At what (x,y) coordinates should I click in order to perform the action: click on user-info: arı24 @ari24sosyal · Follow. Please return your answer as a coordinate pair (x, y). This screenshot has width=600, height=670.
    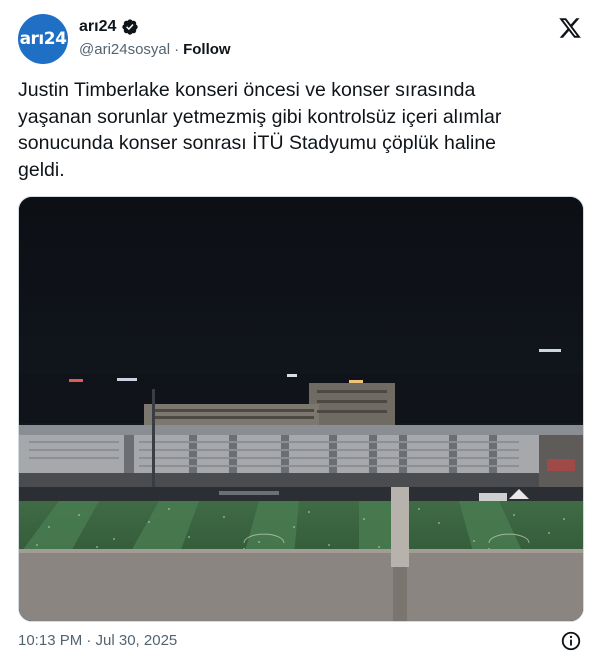
    Looking at the image, I should click on (155, 37).